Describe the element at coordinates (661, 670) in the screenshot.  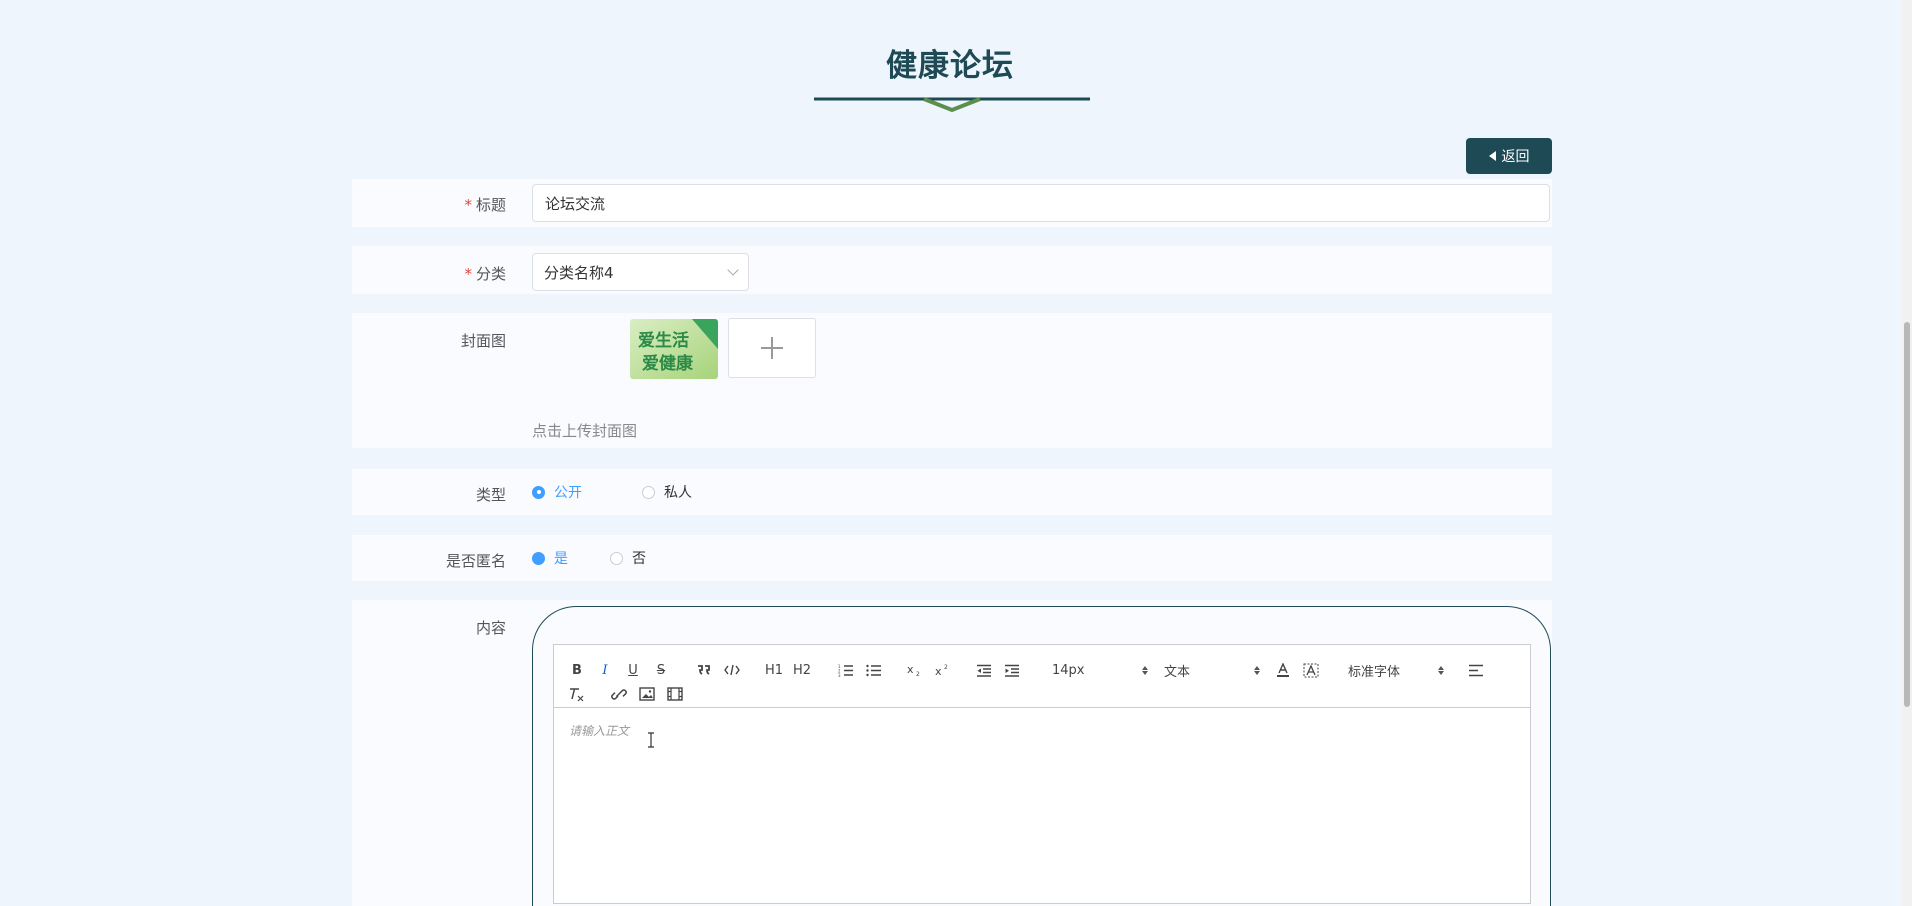
I see `strike-button: S` at that location.